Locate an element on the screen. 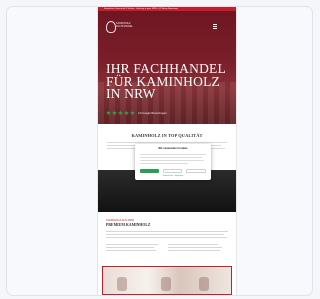 The height and width of the screenshot is (299, 320). logo-line-2: FACHHANDEL is located at coordinates (124, 26).